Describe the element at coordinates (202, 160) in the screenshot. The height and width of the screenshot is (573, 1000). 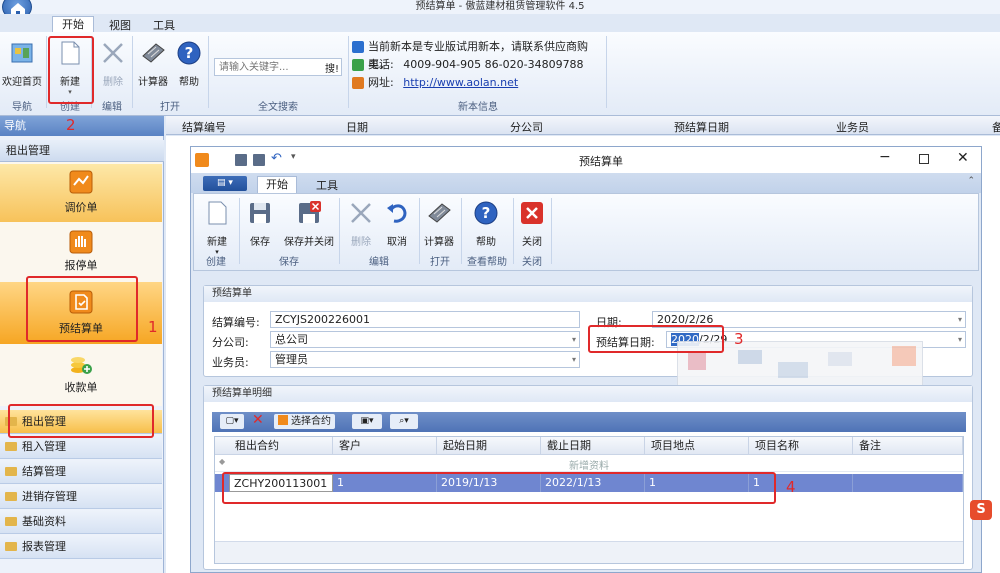
I see `dialog-app-icon` at that location.